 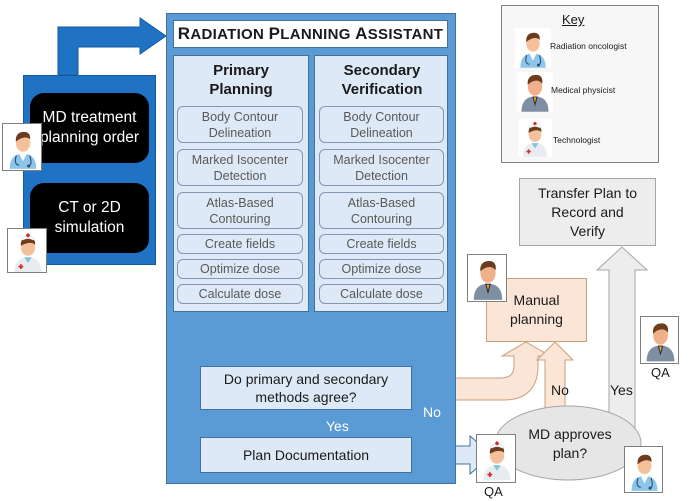 I want to click on secondary-step: Atlas-Based Contouring, so click(x=381, y=210).